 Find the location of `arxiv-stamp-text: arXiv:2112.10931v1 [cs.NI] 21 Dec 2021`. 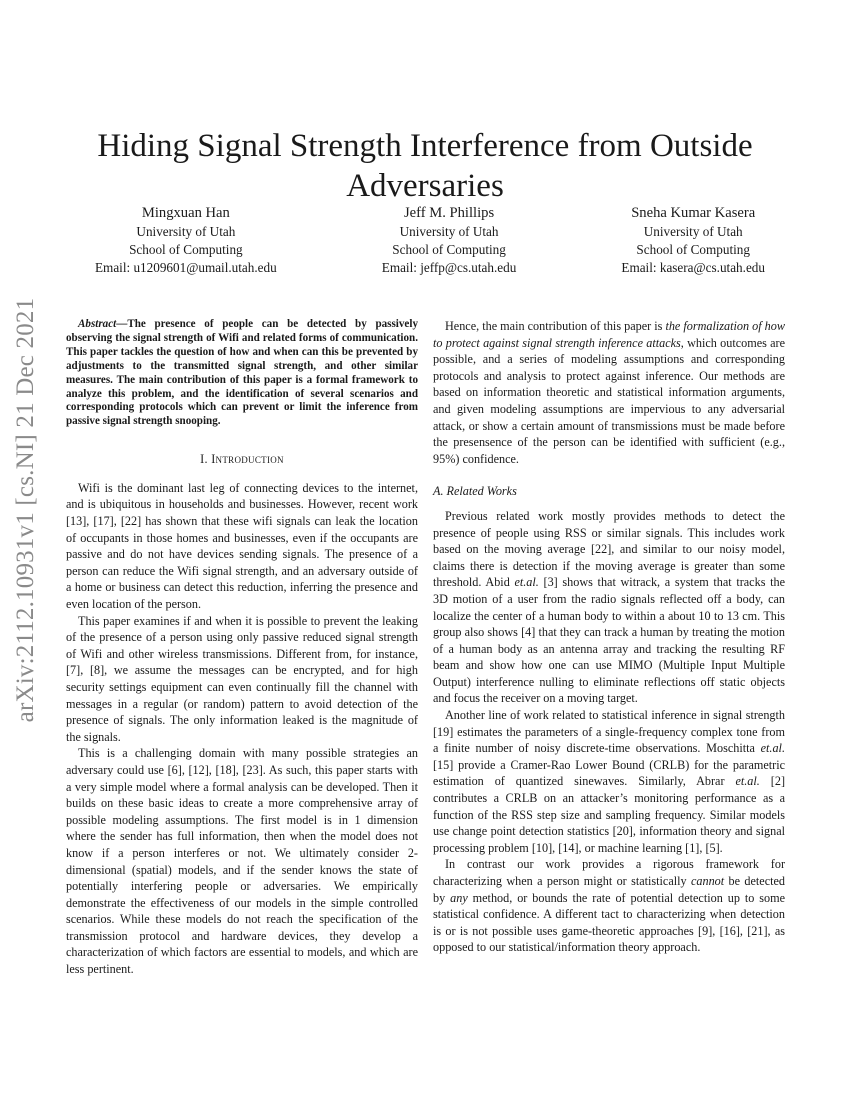

arxiv-stamp-text: arXiv:2112.10931v1 [cs.NI] 21 Dec 2021 is located at coordinates (25, 510).